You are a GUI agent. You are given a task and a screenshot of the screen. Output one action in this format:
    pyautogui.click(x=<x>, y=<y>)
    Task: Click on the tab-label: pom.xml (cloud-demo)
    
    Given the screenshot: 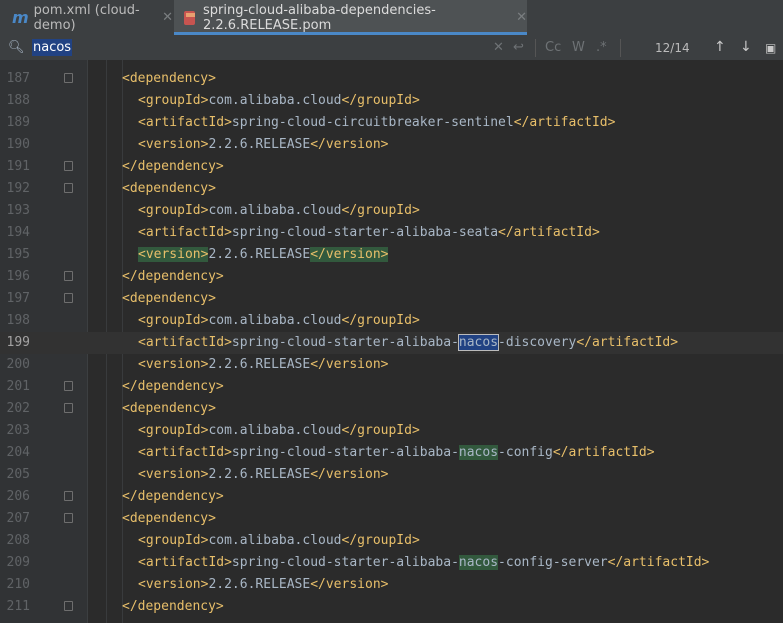 What is the action you would take?
    pyautogui.click(x=86, y=17)
    